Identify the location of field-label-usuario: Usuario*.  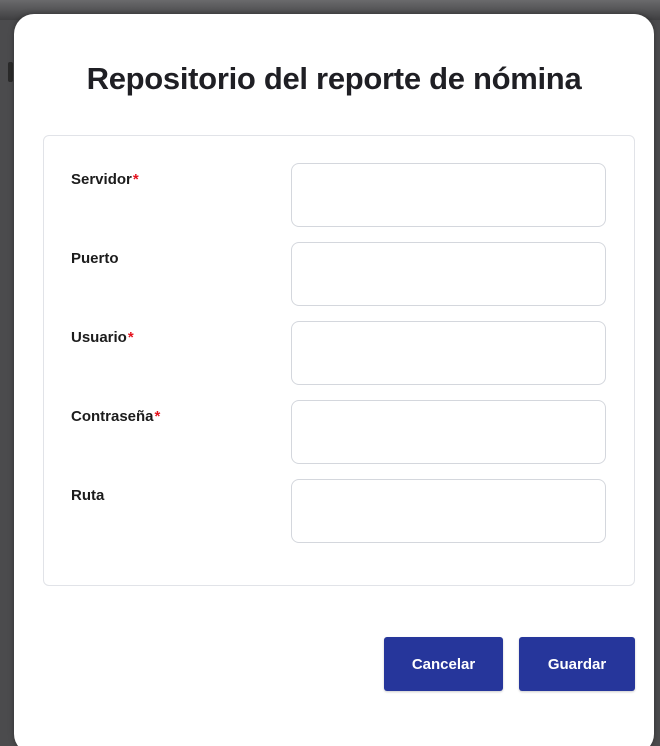
(102, 337).